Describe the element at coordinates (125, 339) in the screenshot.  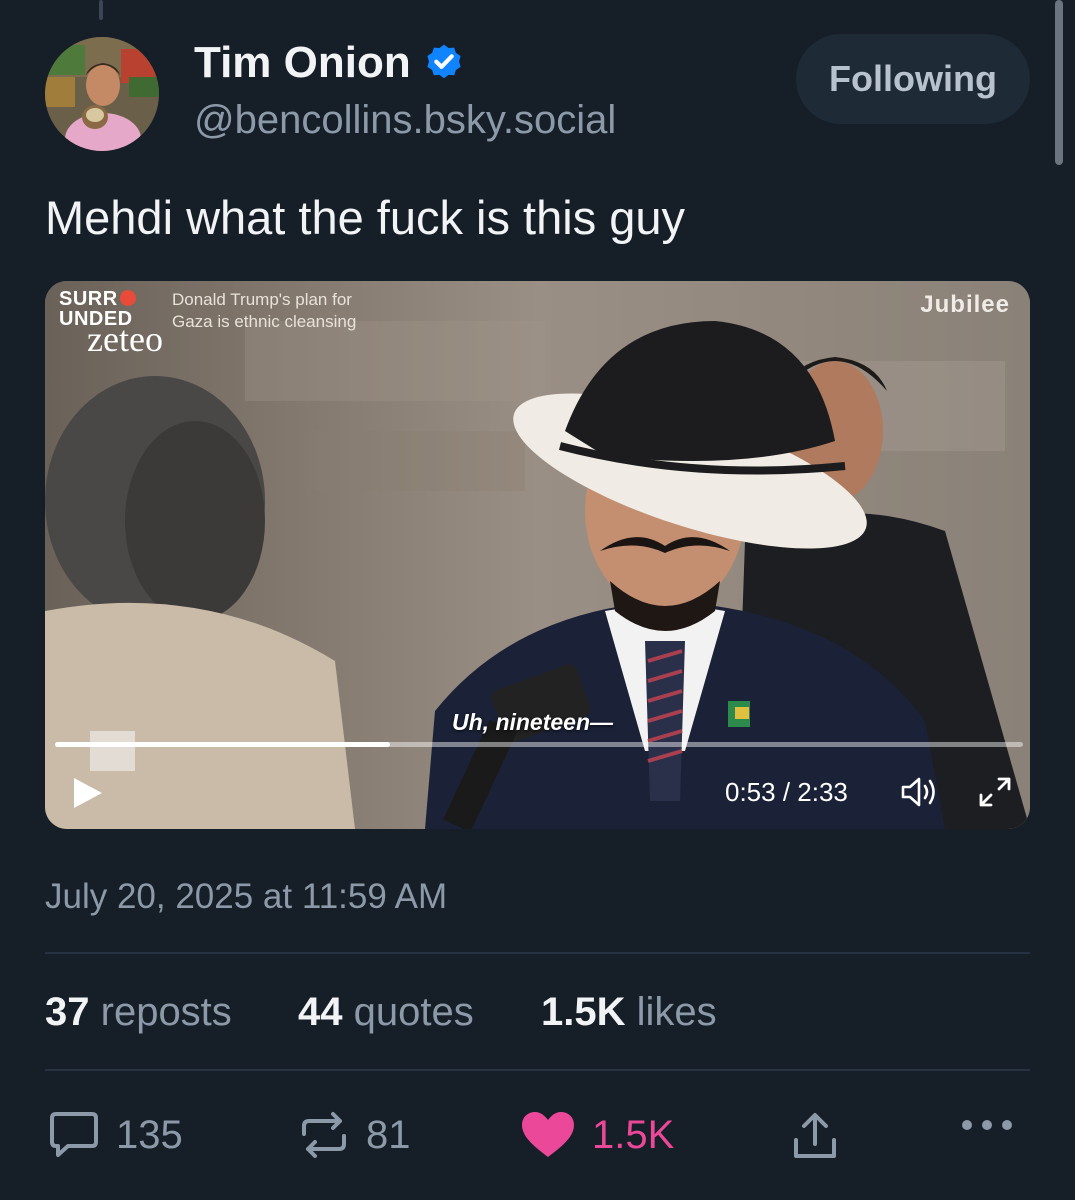
I see `video-brand: zeteo` at that location.